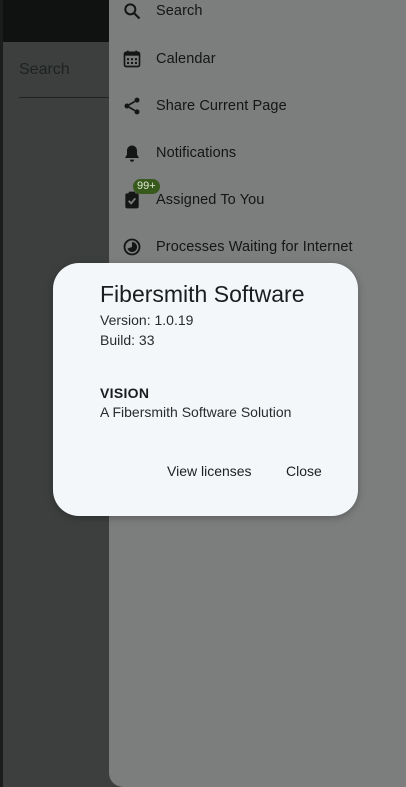  What do you see at coordinates (196, 412) in the screenshot?
I see `section-description: A Fibersmith Software Solution` at bounding box center [196, 412].